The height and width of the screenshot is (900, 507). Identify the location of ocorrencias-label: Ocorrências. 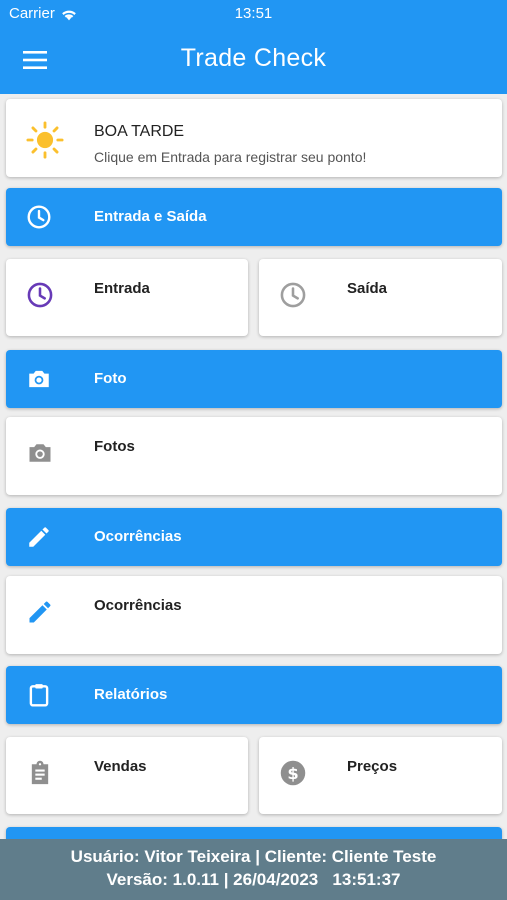
(138, 605).